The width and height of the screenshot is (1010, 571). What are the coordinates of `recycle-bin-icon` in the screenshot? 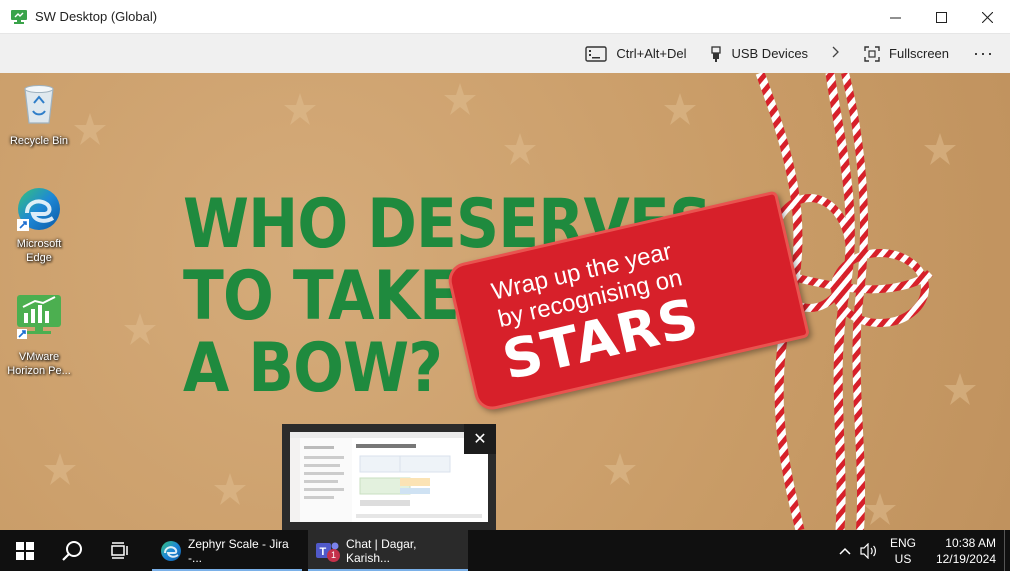 It's located at (39, 105).